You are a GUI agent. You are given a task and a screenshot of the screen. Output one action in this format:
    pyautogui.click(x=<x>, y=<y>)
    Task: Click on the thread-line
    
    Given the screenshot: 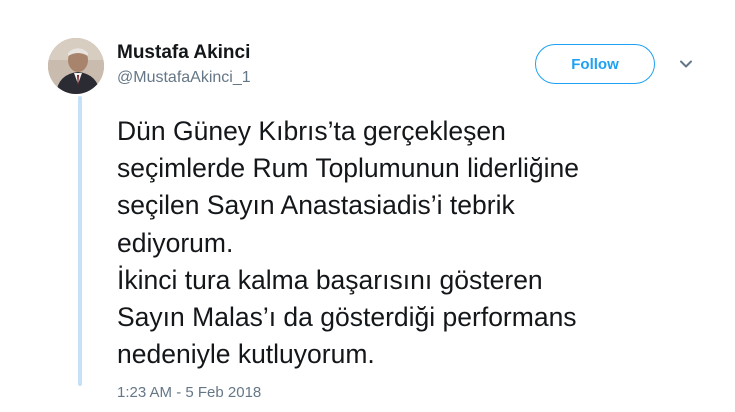 What is the action you would take?
    pyautogui.click(x=80, y=241)
    